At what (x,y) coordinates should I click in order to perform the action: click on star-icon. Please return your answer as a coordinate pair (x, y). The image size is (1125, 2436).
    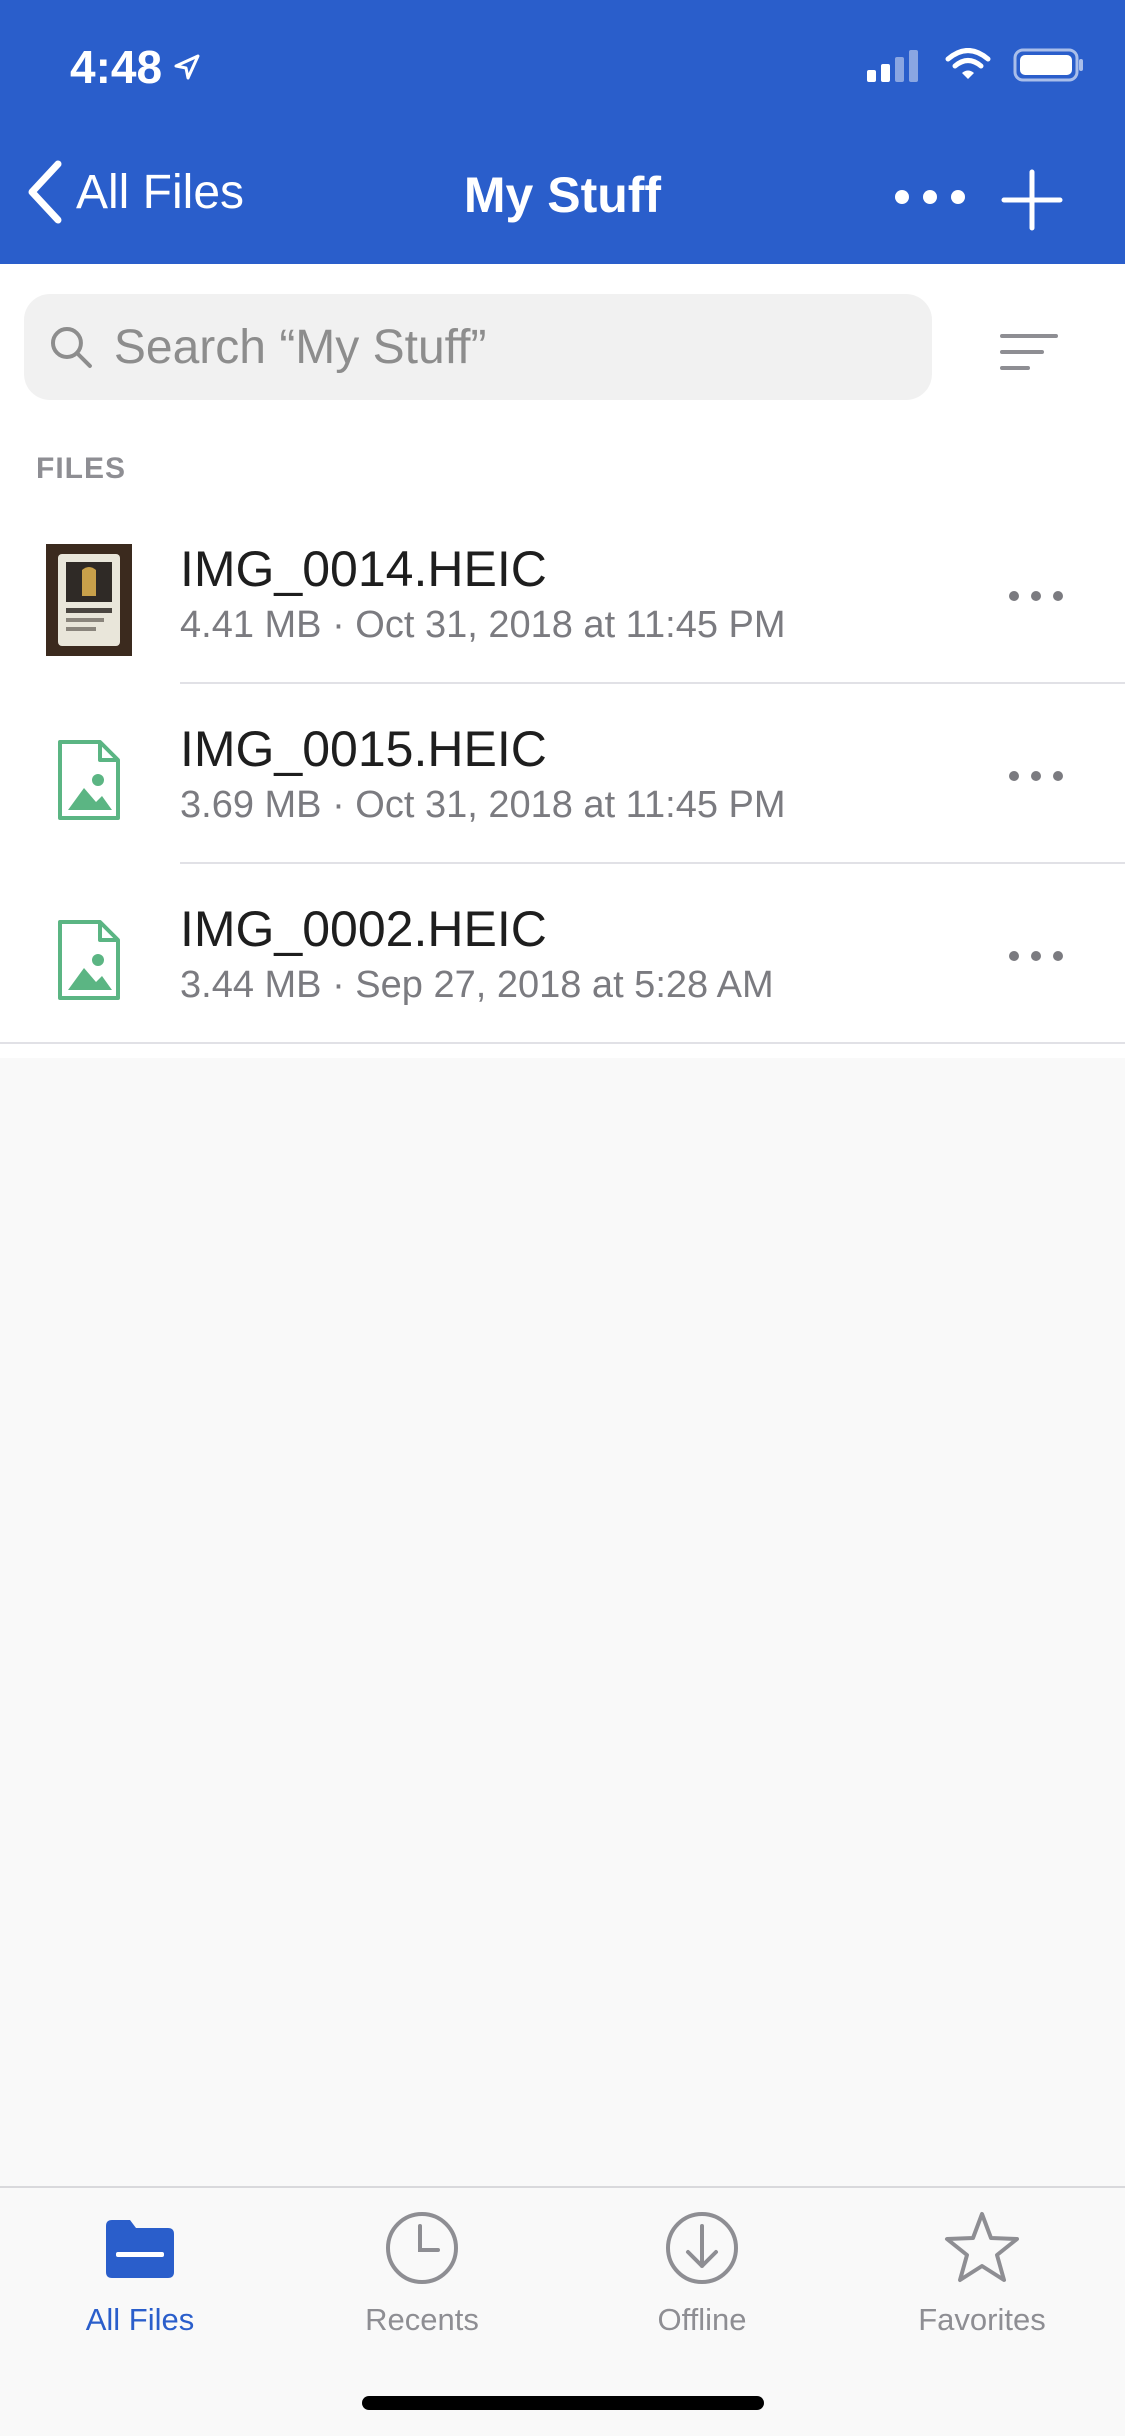
    Looking at the image, I should click on (982, 2247).